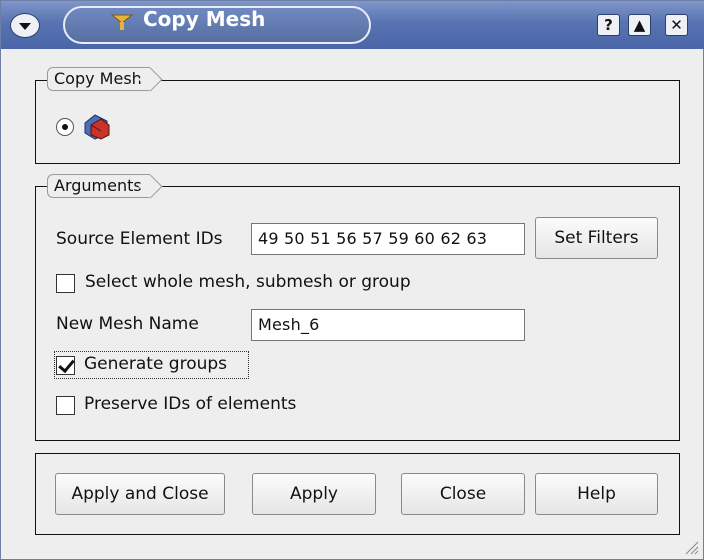  I want to click on chevron-down-icon, so click(25, 26).